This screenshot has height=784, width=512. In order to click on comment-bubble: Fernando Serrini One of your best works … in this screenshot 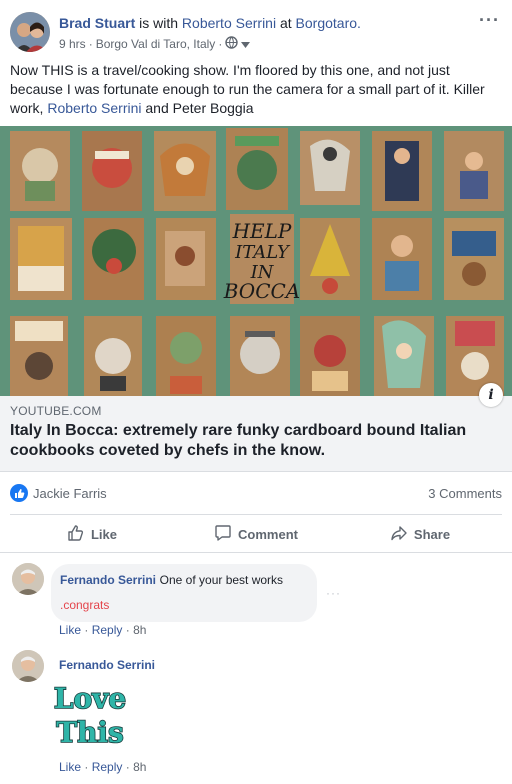, I will do `click(184, 593)`.